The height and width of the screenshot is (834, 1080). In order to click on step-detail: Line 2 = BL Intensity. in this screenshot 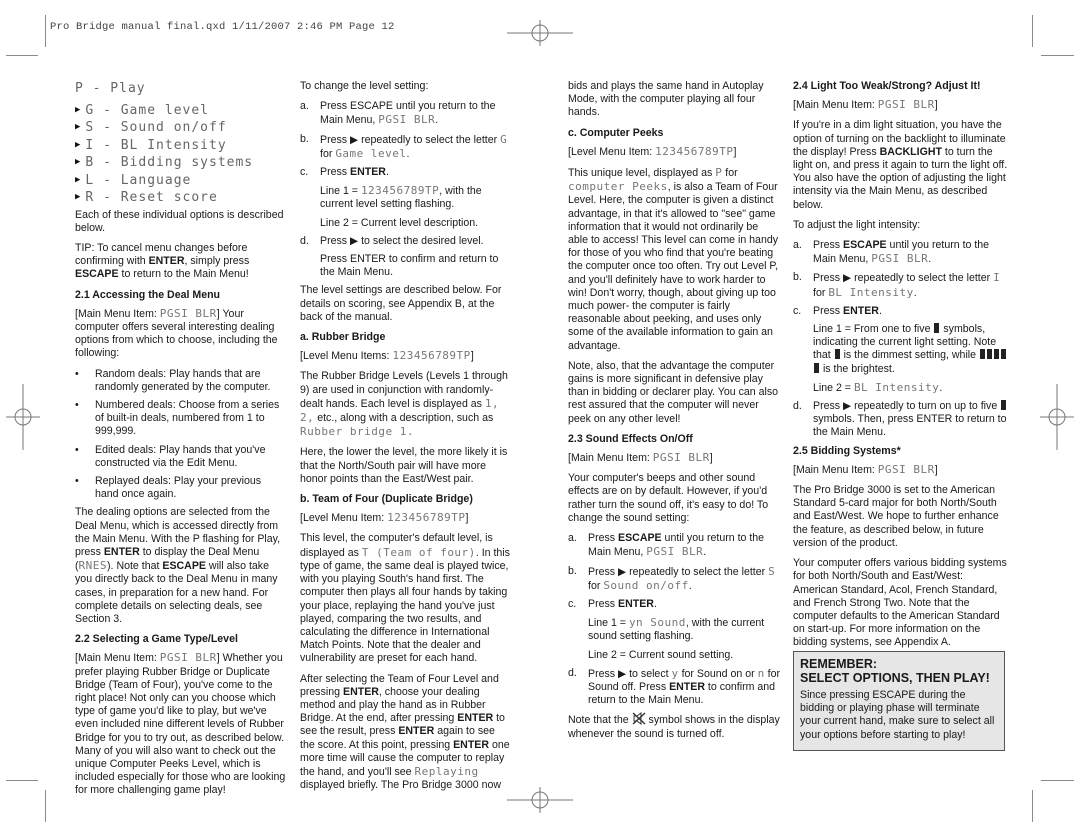, I will do `click(878, 387)`.